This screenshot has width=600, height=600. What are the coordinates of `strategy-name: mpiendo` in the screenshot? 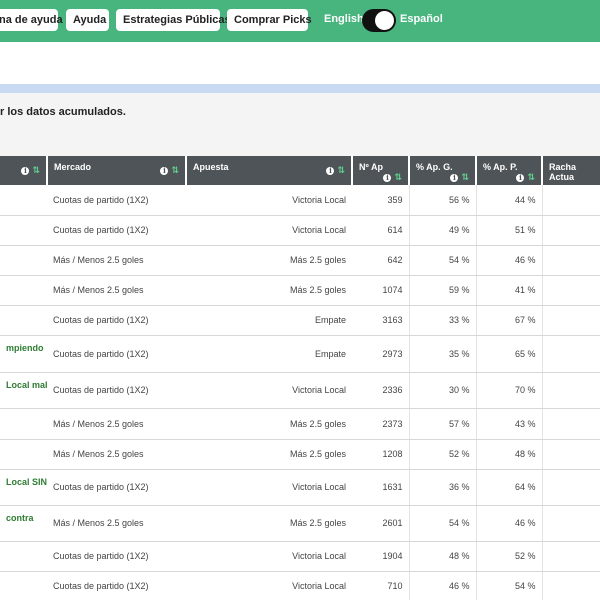 It's located at (23, 354).